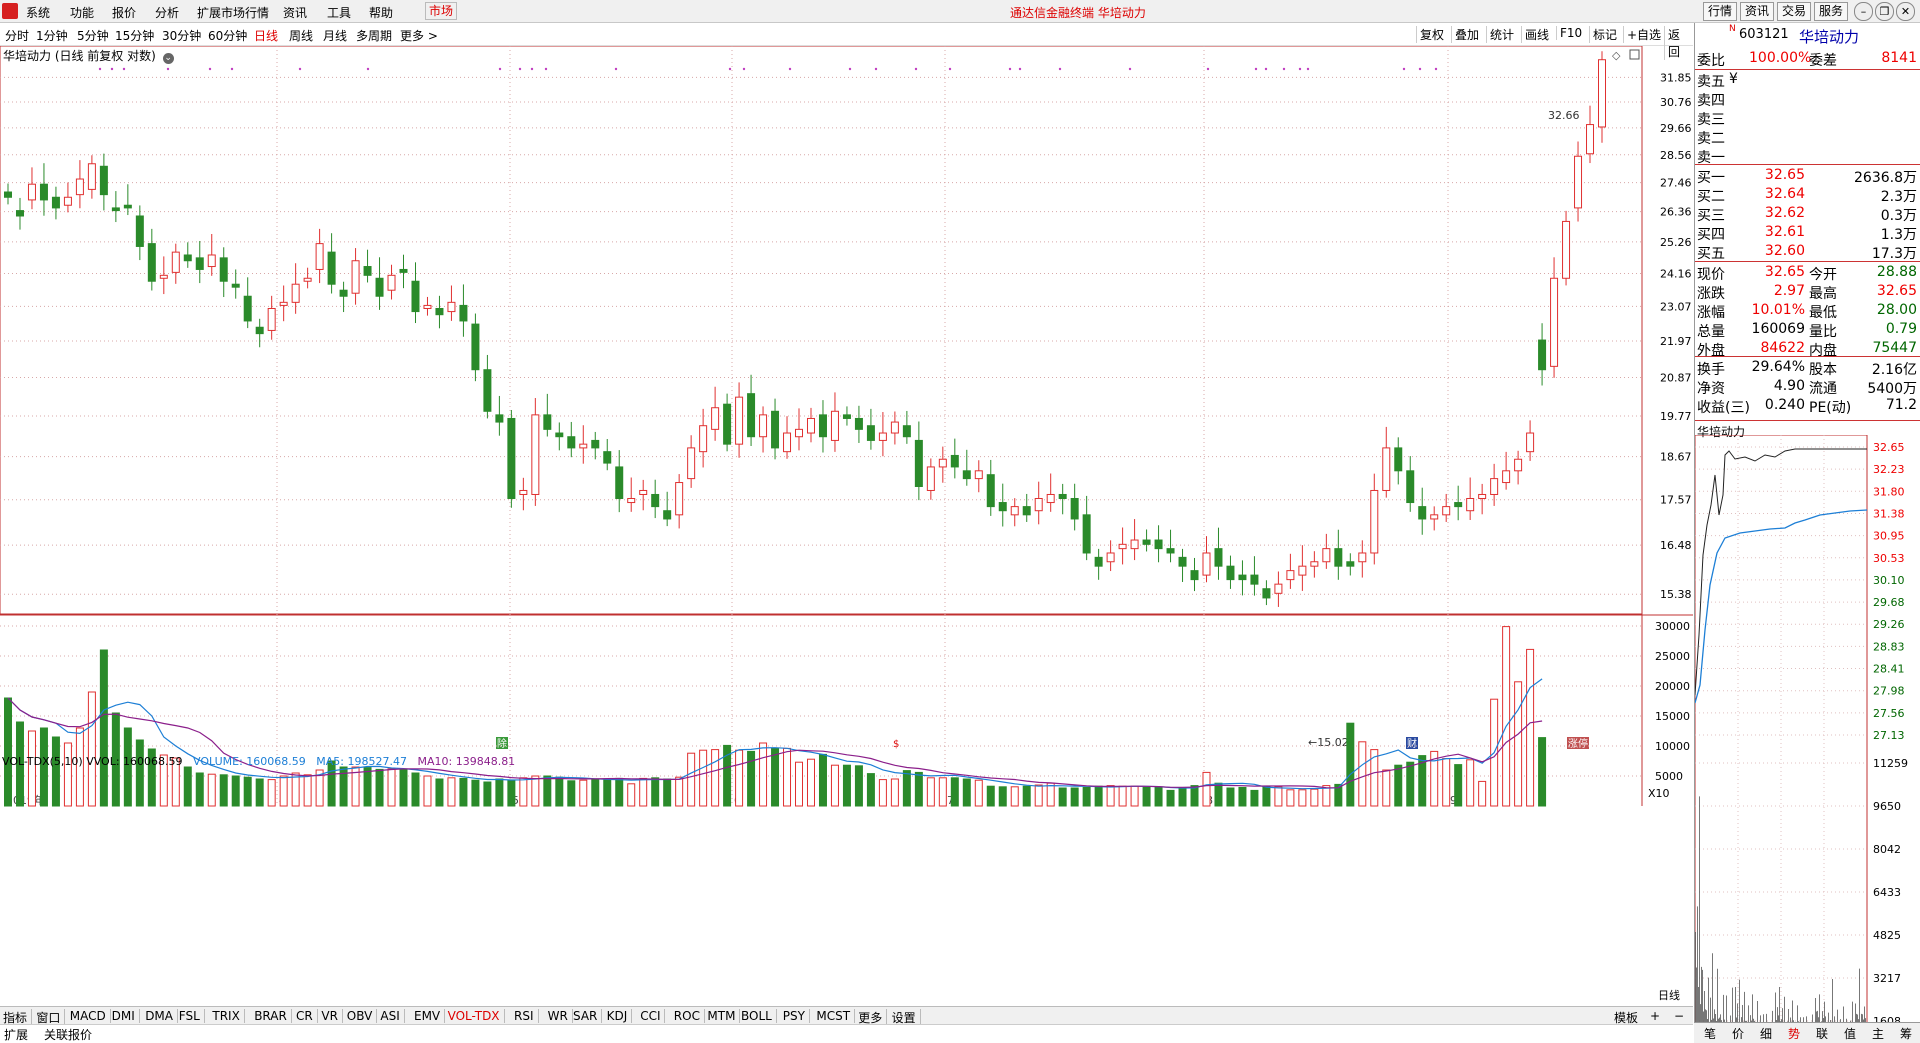  I want to click on indicator-tab-16: SAR, so click(588, 1016).